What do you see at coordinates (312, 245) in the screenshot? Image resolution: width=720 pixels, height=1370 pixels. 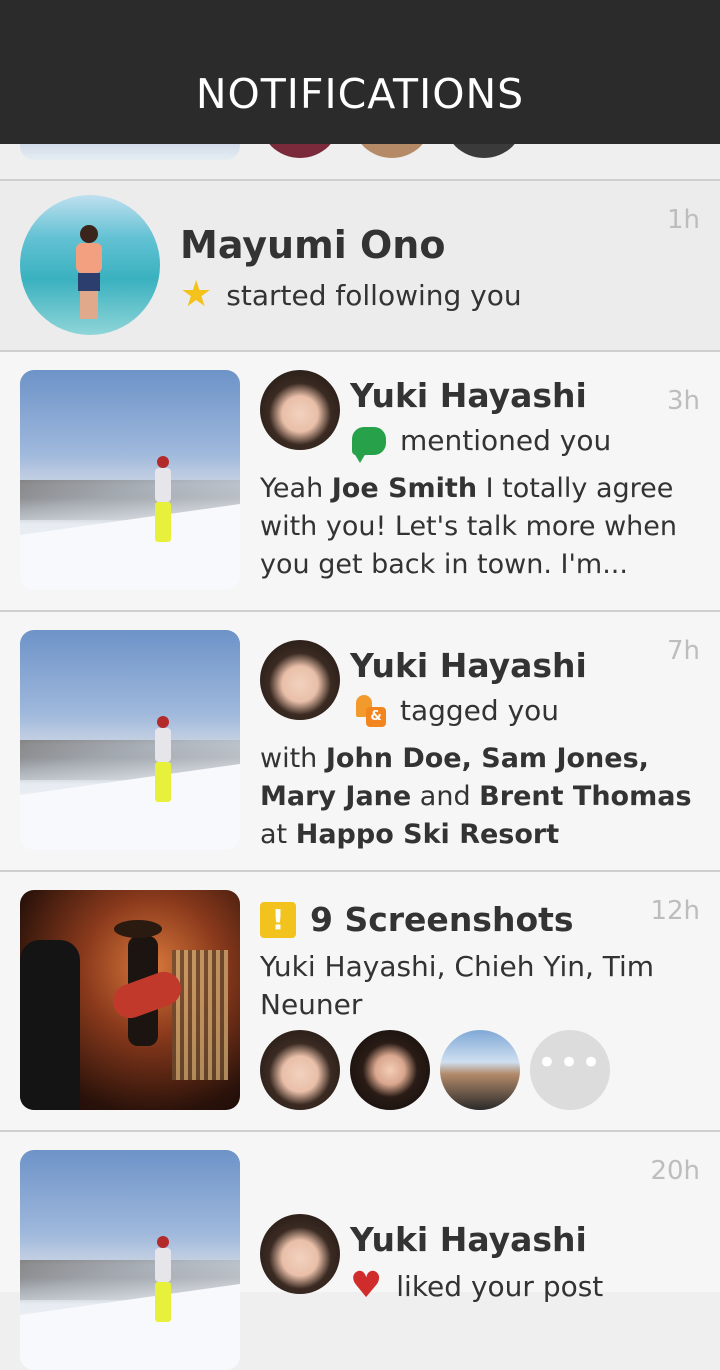 I see `user-name: Mayumi Ono` at bounding box center [312, 245].